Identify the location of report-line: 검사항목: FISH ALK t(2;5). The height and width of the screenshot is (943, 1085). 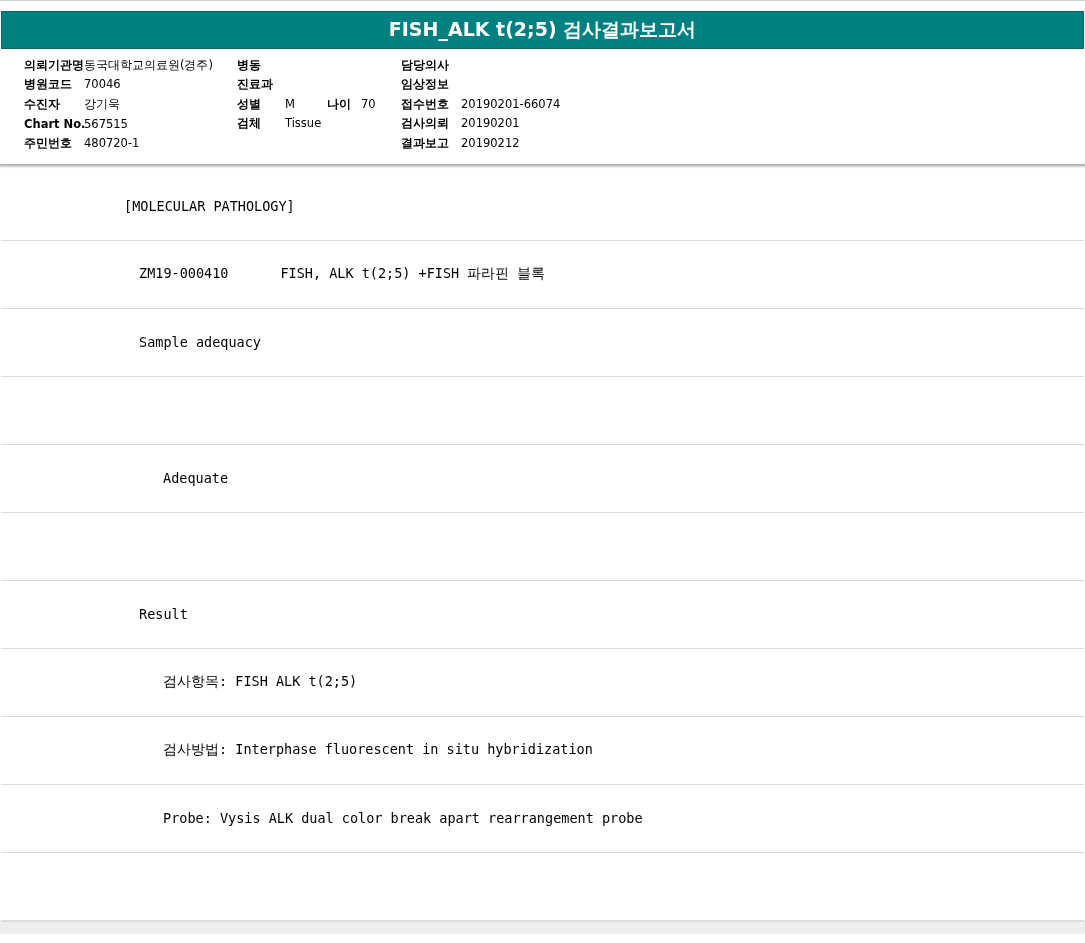
(260, 681).